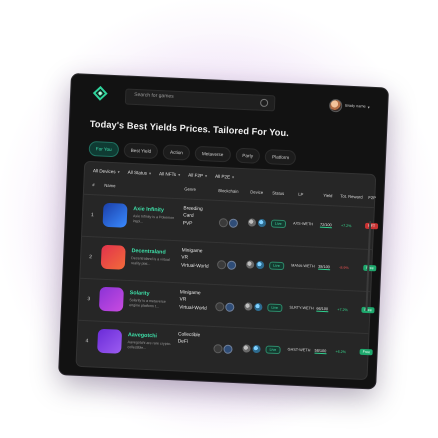 The image size is (438, 438). What do you see at coordinates (228, 190) in the screenshot?
I see `col-blockchain: Blockchain` at bounding box center [228, 190].